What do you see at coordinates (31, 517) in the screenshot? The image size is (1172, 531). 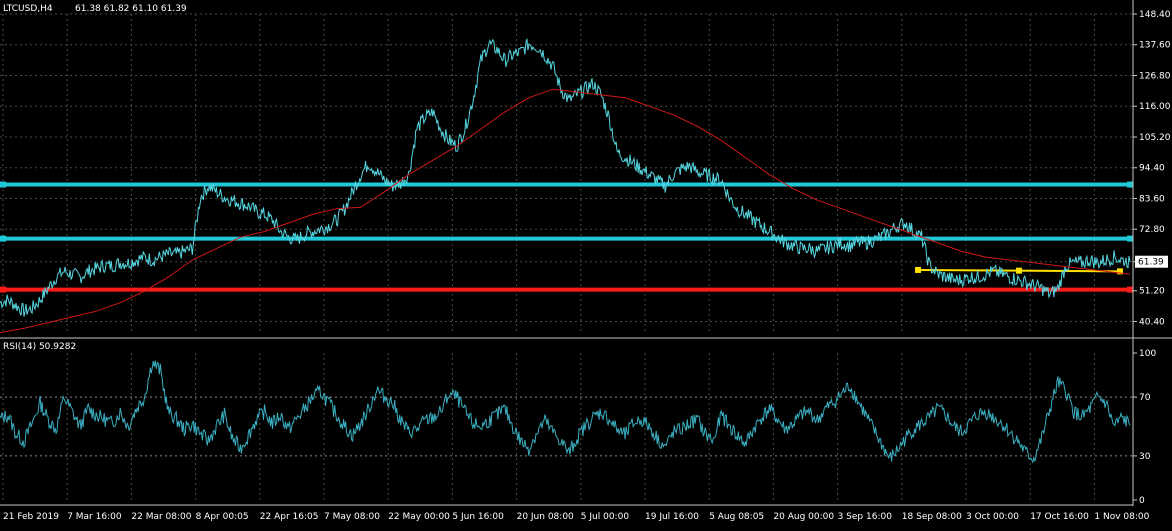 I see `x-tick-label: 21 Feb 2019` at bounding box center [31, 517].